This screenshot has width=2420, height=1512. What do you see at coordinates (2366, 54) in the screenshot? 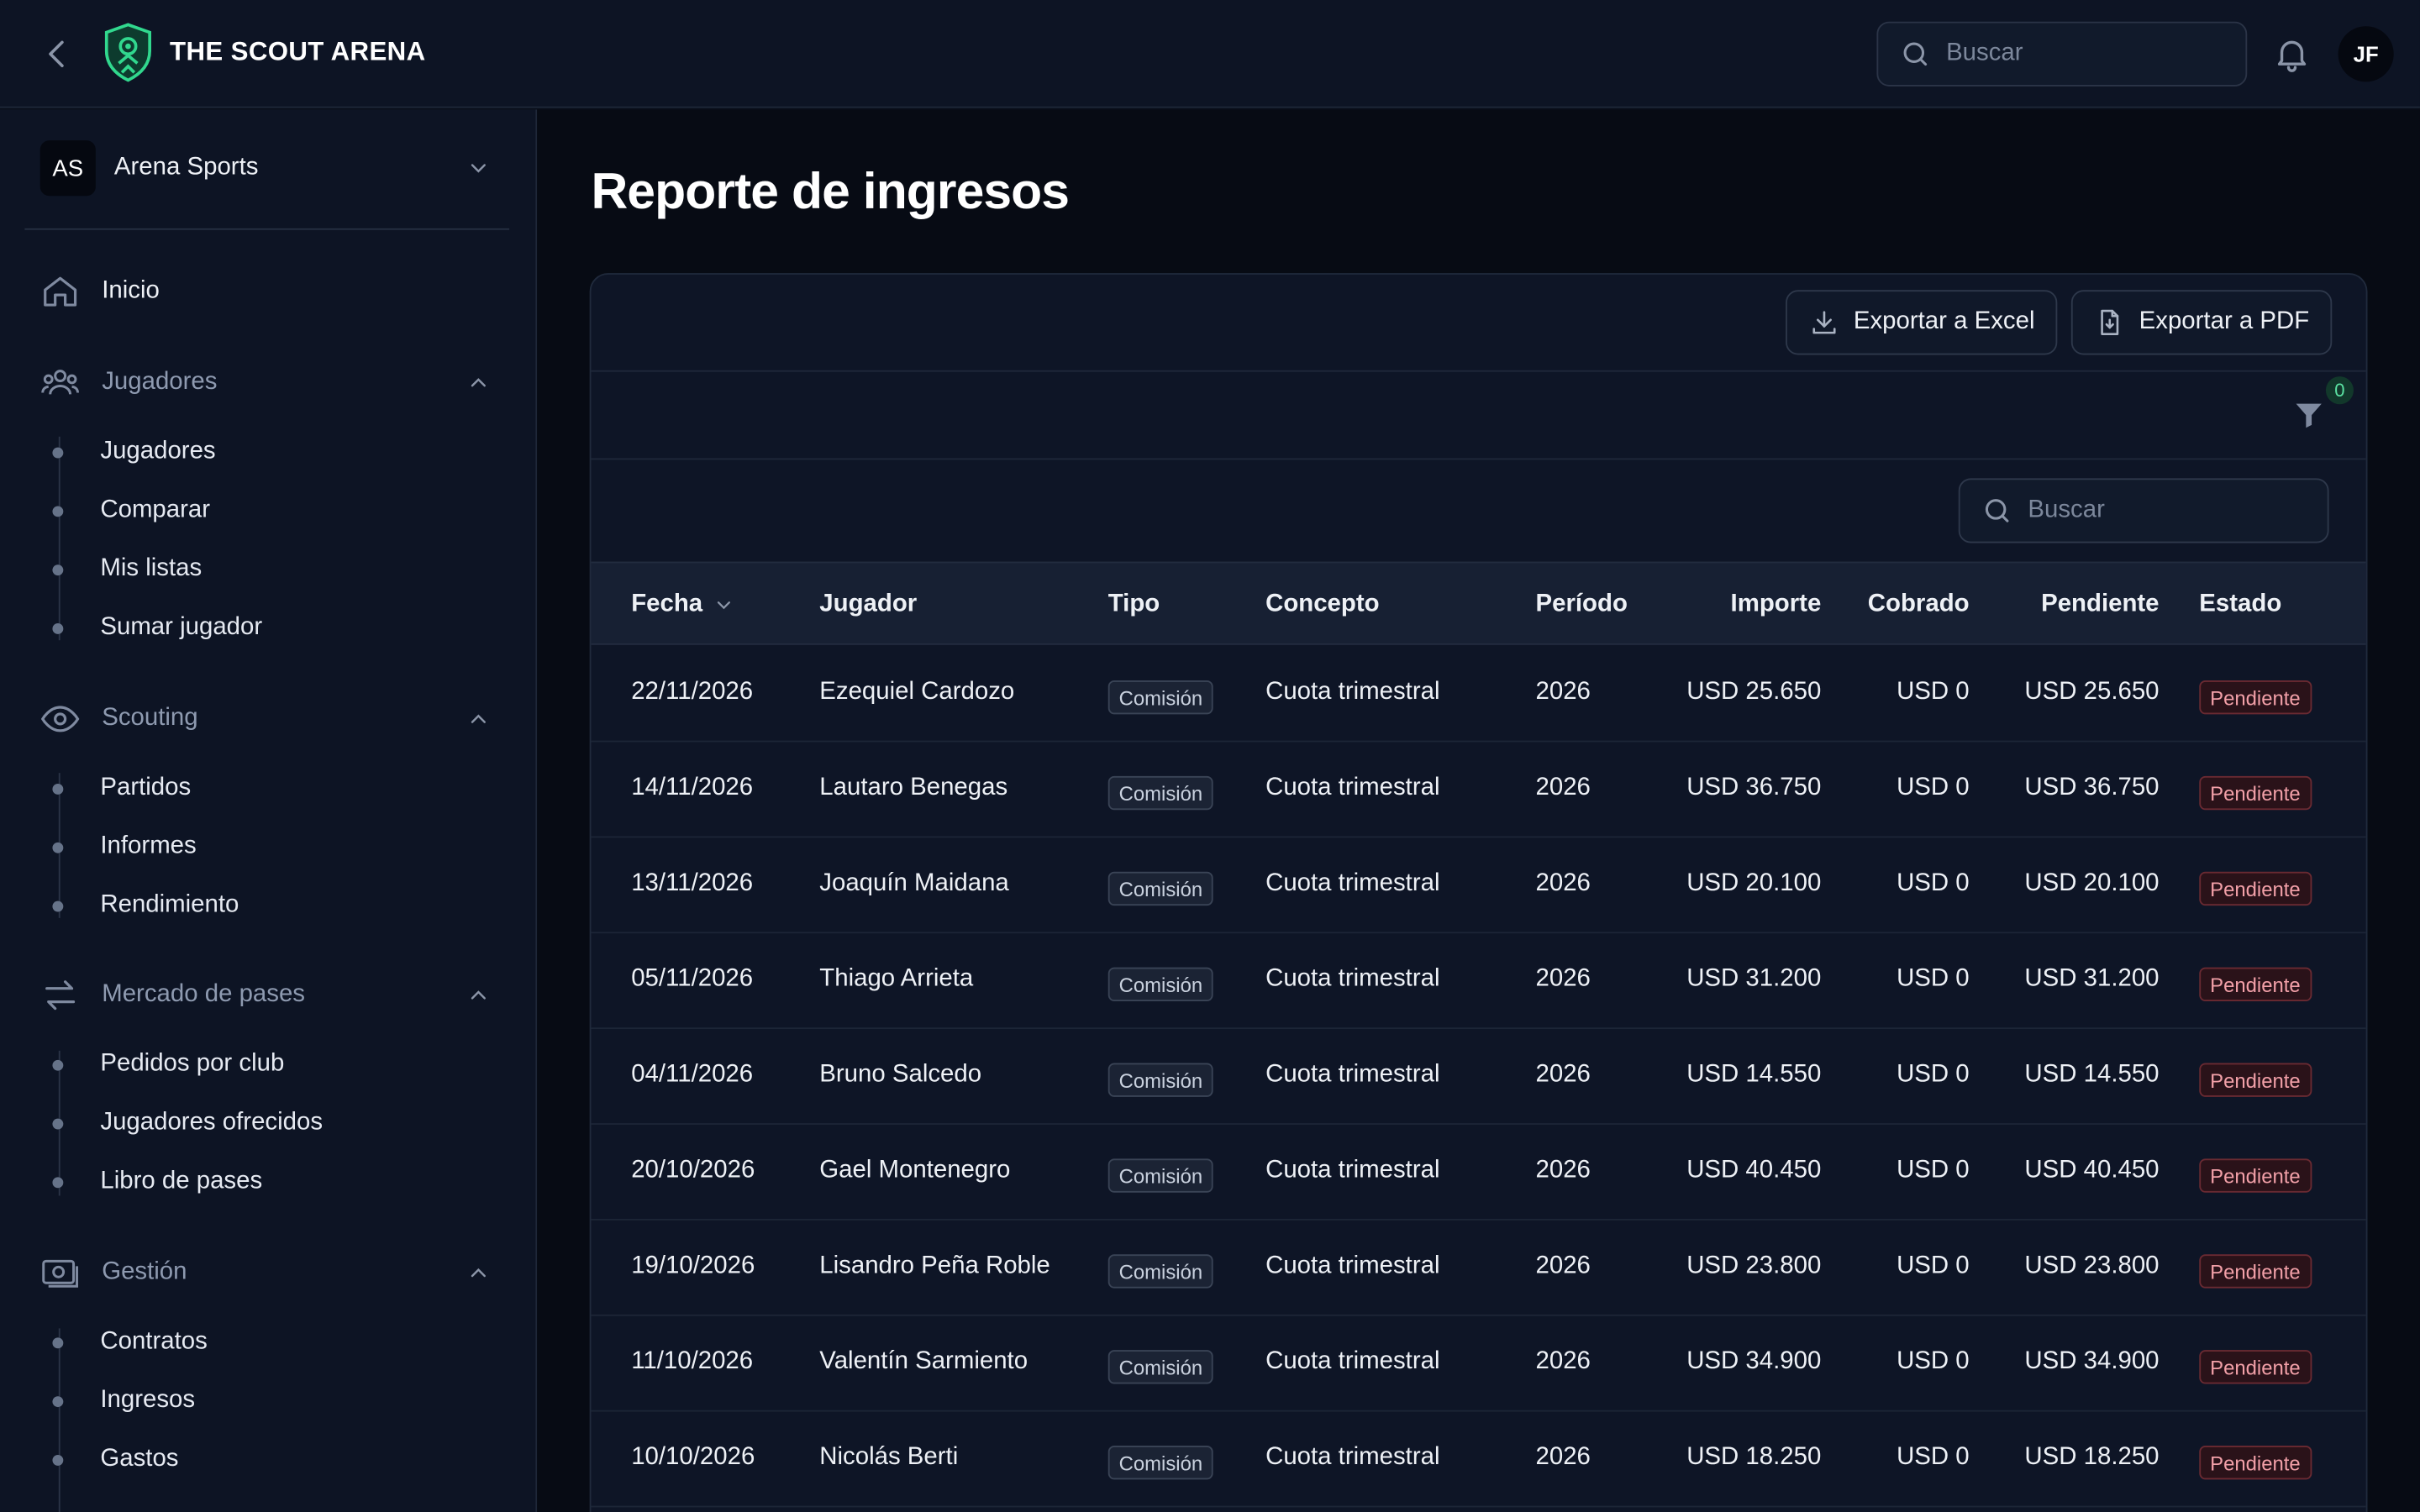
I see `user-avatar: JF` at bounding box center [2366, 54].